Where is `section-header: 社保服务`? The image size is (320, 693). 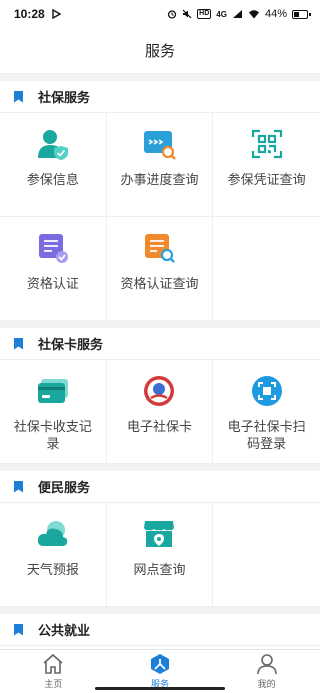
section-header: 社保服务 is located at coordinates (160, 97).